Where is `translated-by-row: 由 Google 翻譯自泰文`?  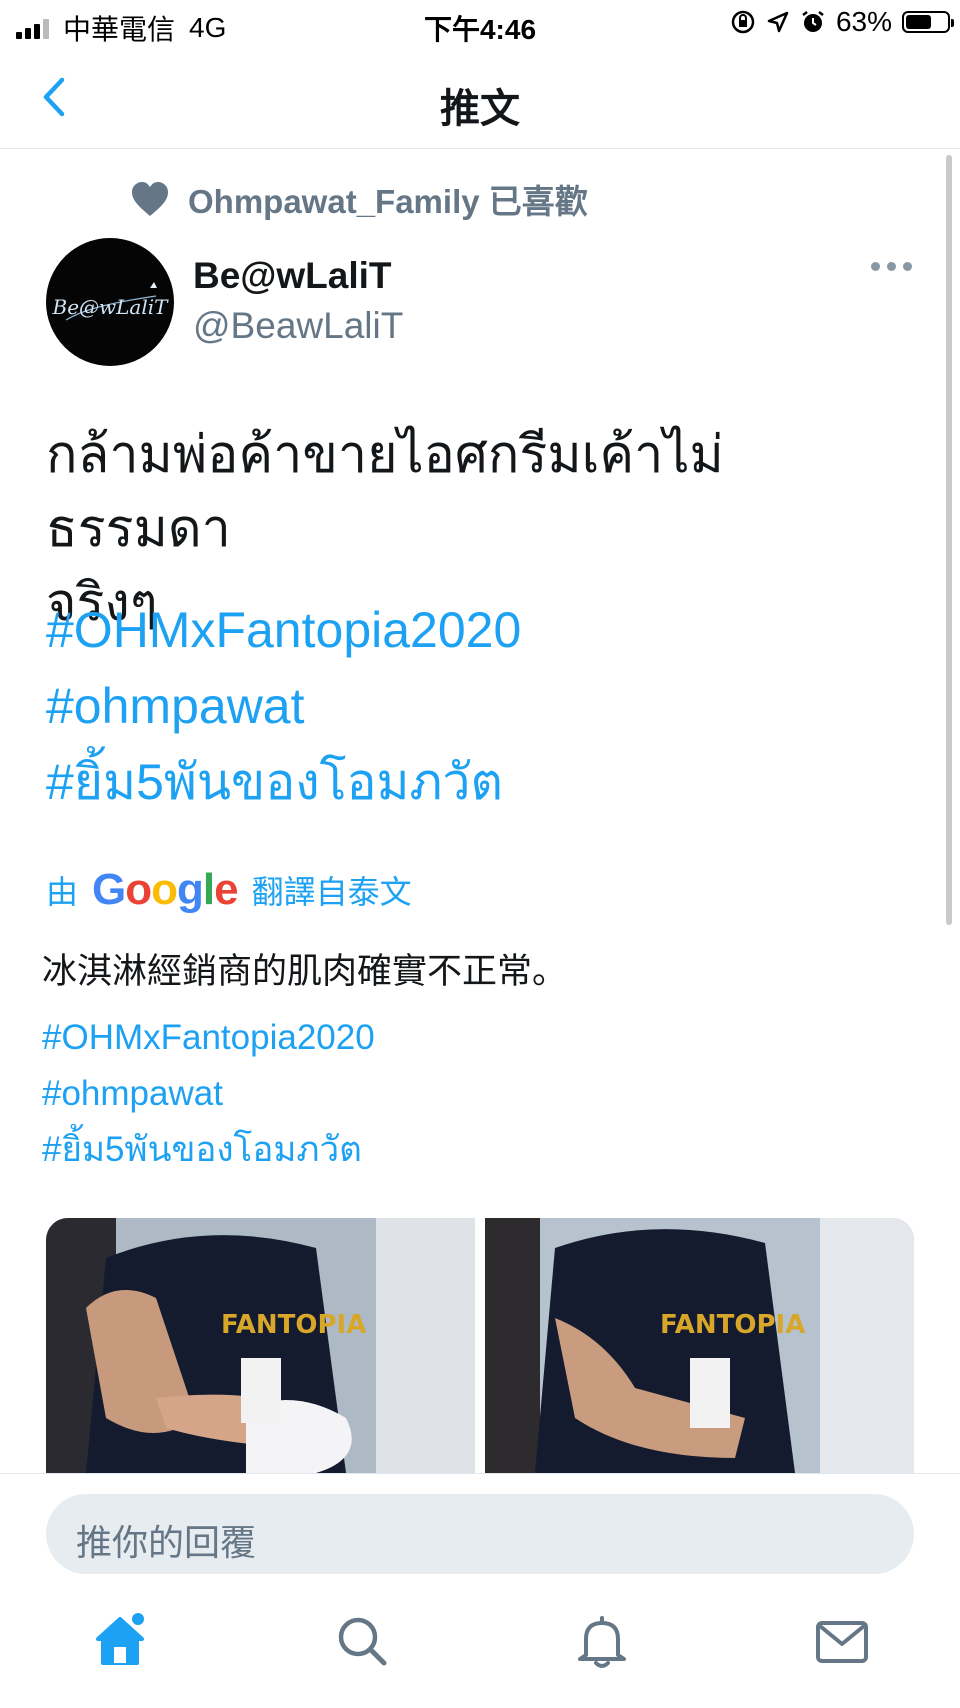 translated-by-row: 由 Google 翻譯自泰文 is located at coordinates (229, 890).